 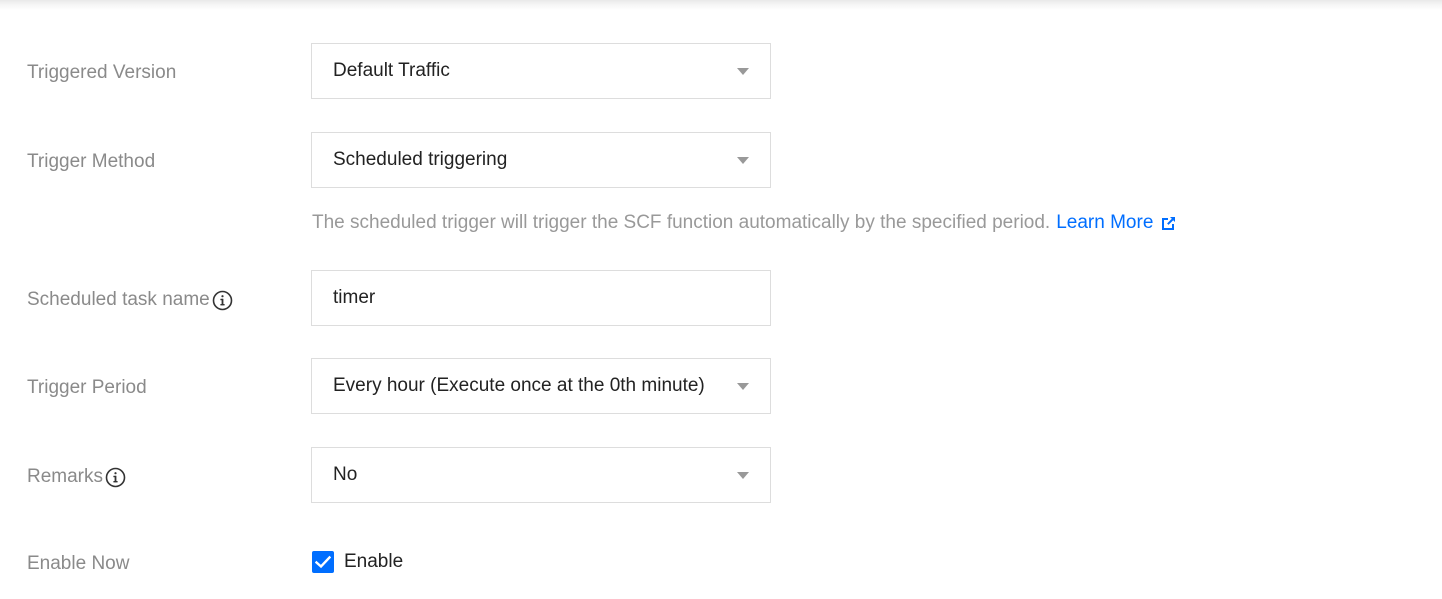 I want to click on external-link-icon, so click(x=1168, y=223).